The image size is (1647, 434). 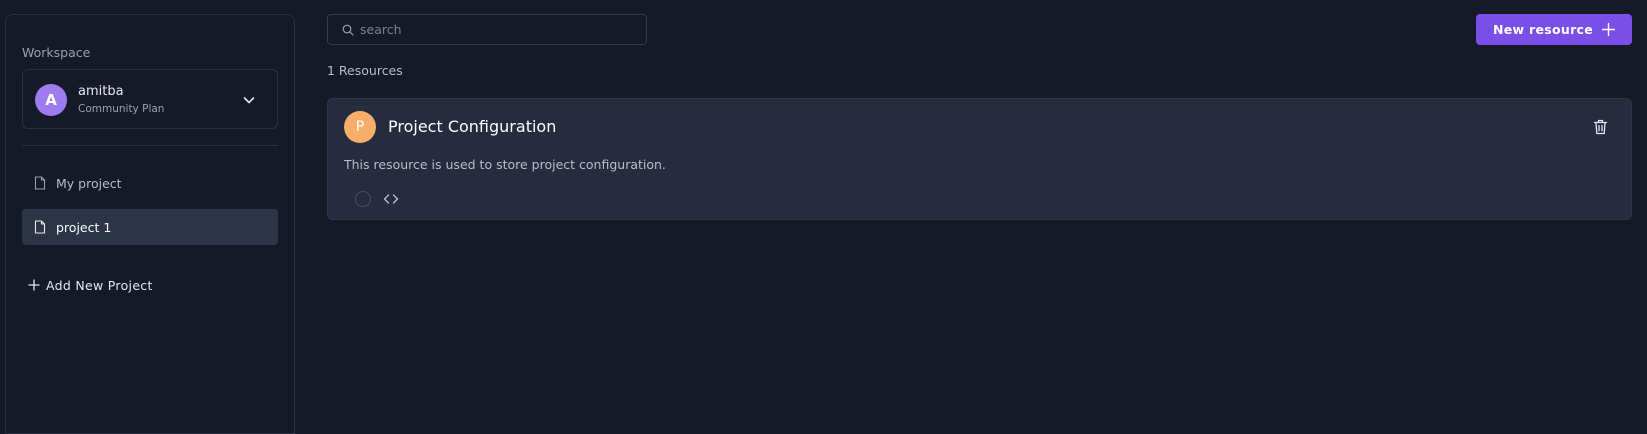 I want to click on workspace-plan: Community Plan, so click(x=121, y=109).